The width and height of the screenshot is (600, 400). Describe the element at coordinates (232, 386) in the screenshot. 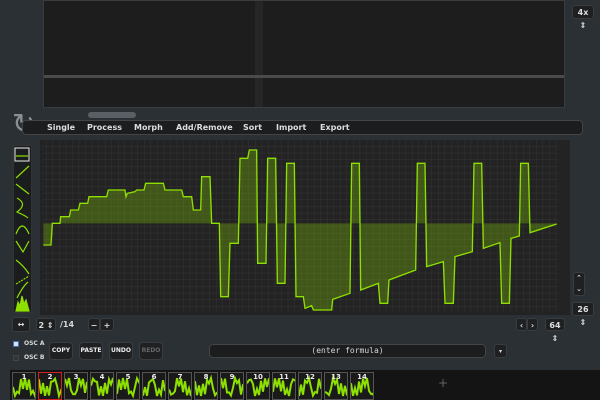

I see `frame-thumbnail: 9` at that location.